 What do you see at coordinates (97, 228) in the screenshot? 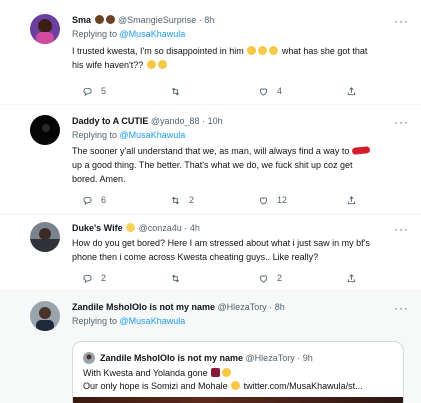
I see `display-name: Duke's Wife` at bounding box center [97, 228].